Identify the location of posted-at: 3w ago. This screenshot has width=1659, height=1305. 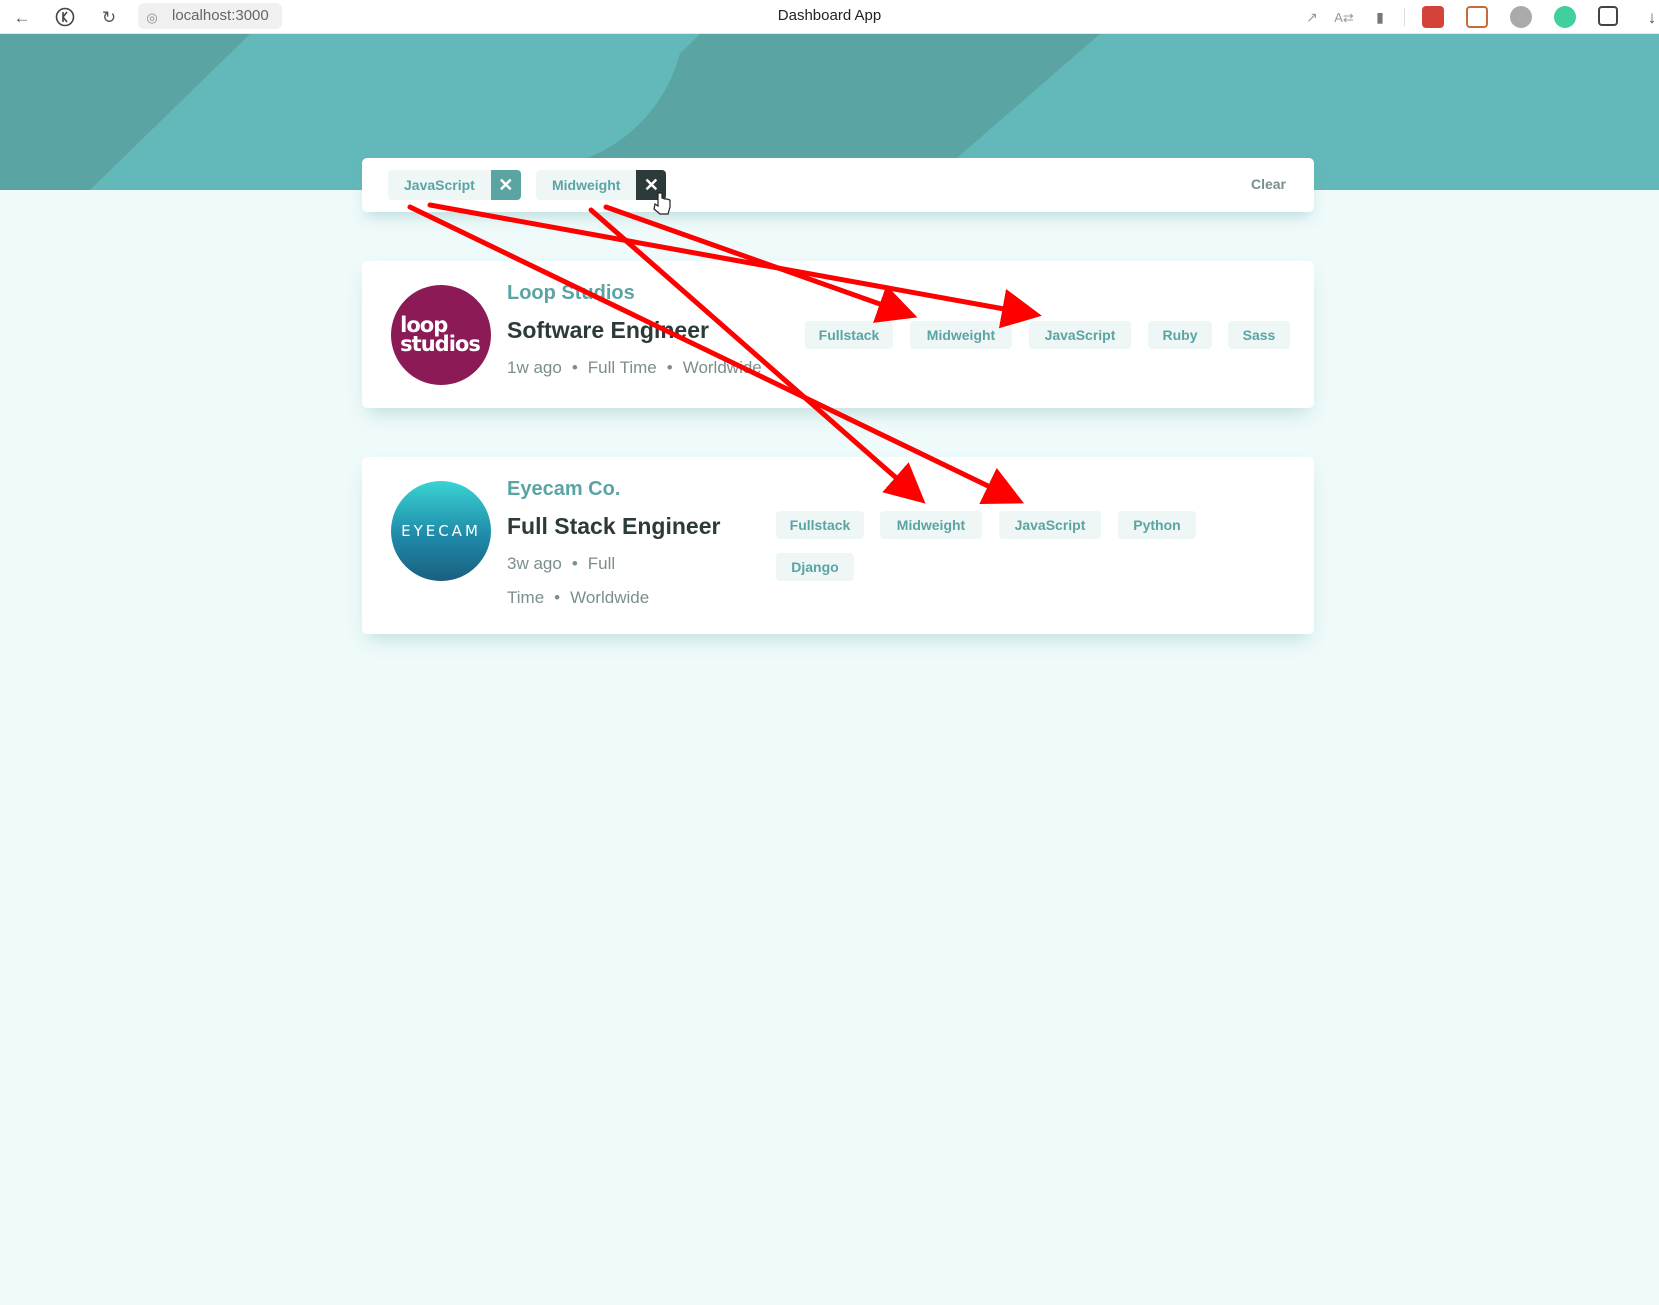
(534, 563).